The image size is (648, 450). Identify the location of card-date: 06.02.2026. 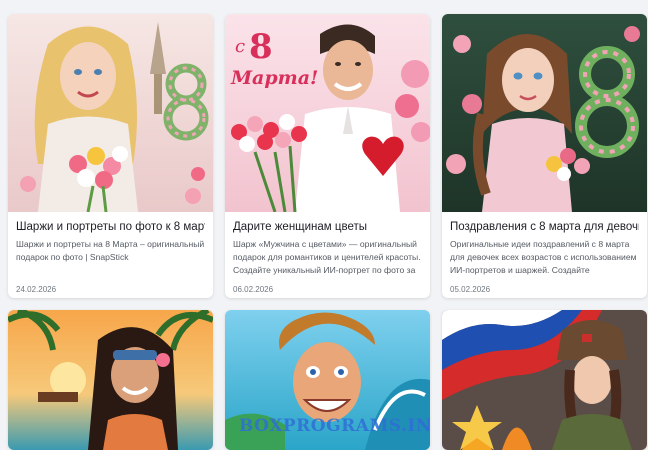
(253, 289).